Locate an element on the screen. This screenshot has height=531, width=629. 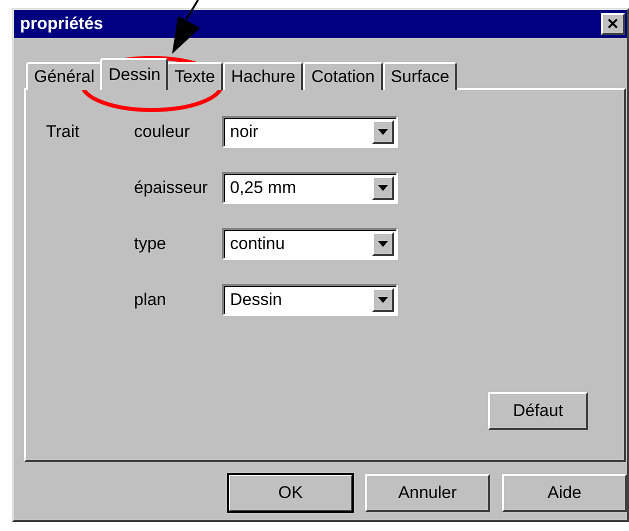
tab: Dessin is located at coordinates (134, 74).